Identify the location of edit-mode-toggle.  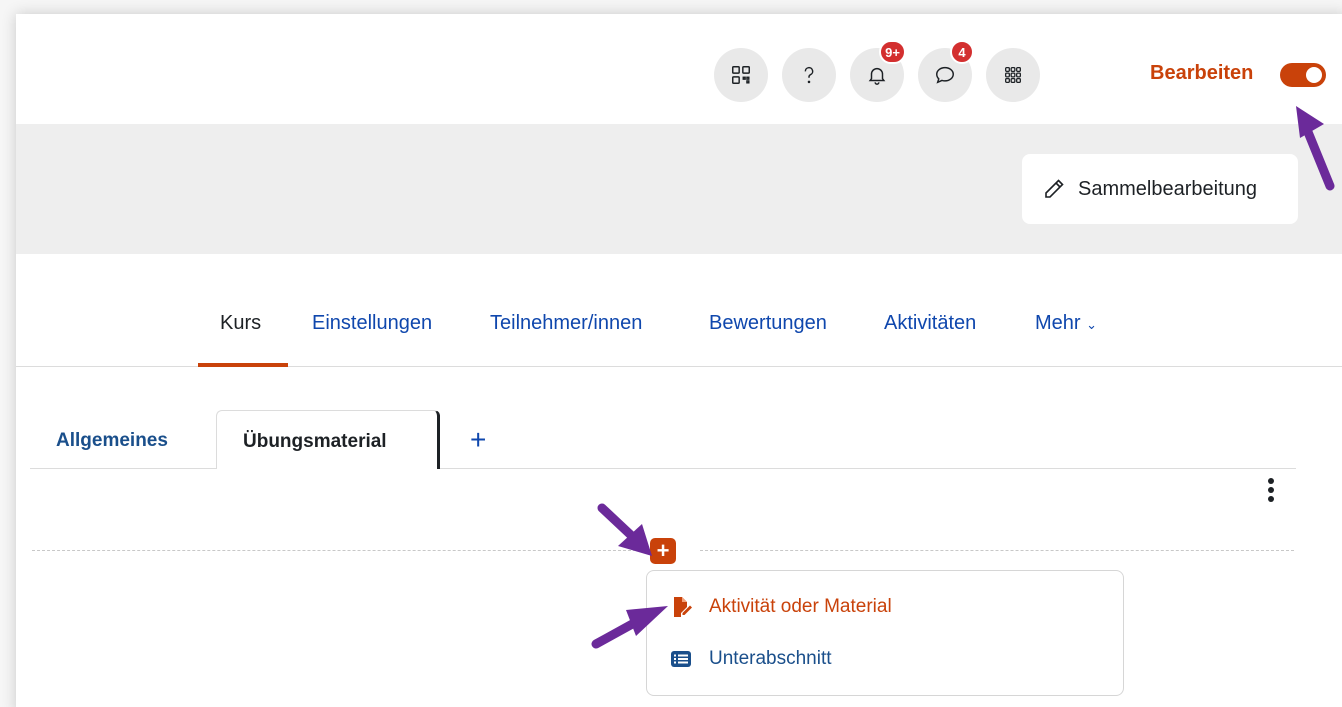
(1303, 75).